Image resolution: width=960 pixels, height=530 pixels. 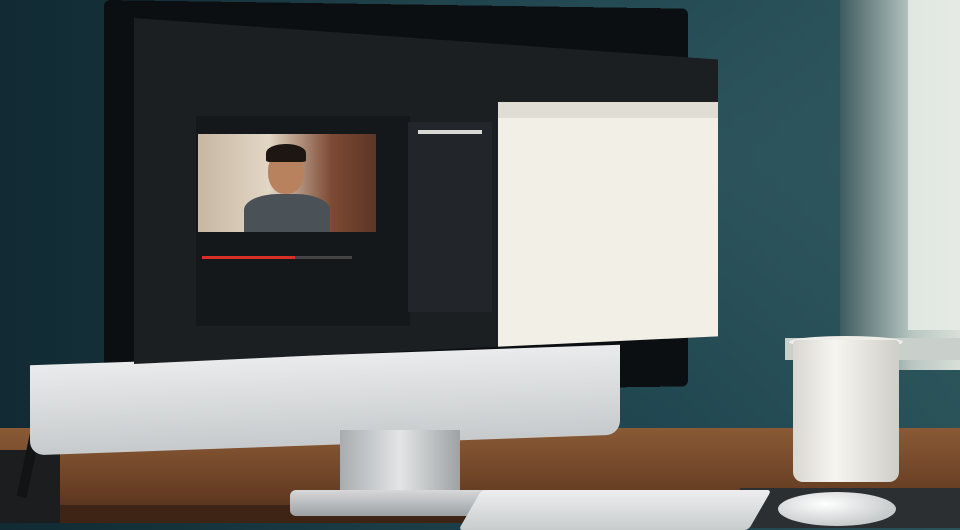 What do you see at coordinates (287, 213) in the screenshot?
I see `person-shirt` at bounding box center [287, 213].